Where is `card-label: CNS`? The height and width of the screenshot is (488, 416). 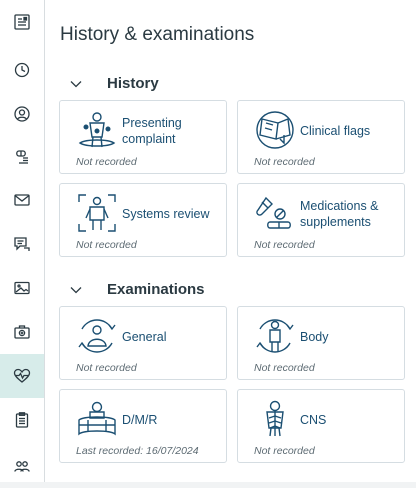
card-label: CNS is located at coordinates (313, 420).